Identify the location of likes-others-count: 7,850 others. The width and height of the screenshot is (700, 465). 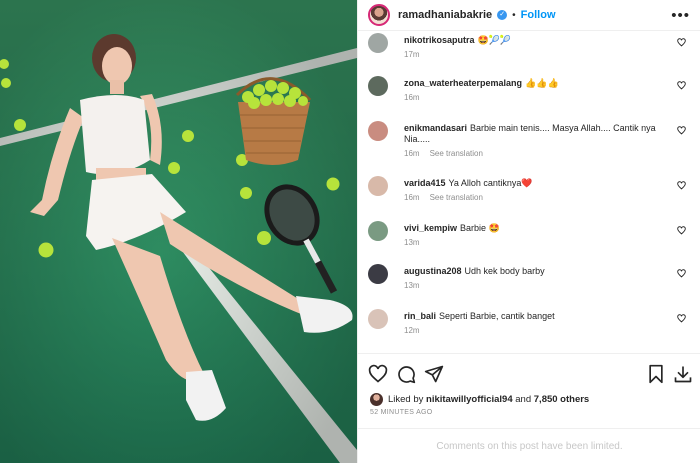
(561, 399).